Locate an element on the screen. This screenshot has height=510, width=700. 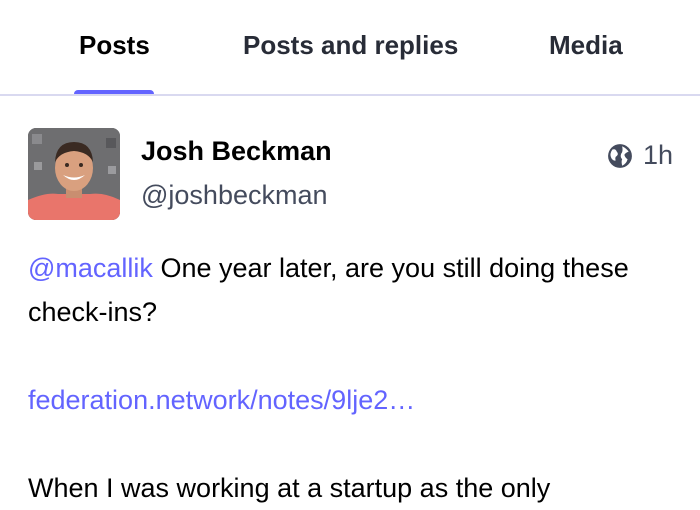
avatar-image is located at coordinates (74, 174).